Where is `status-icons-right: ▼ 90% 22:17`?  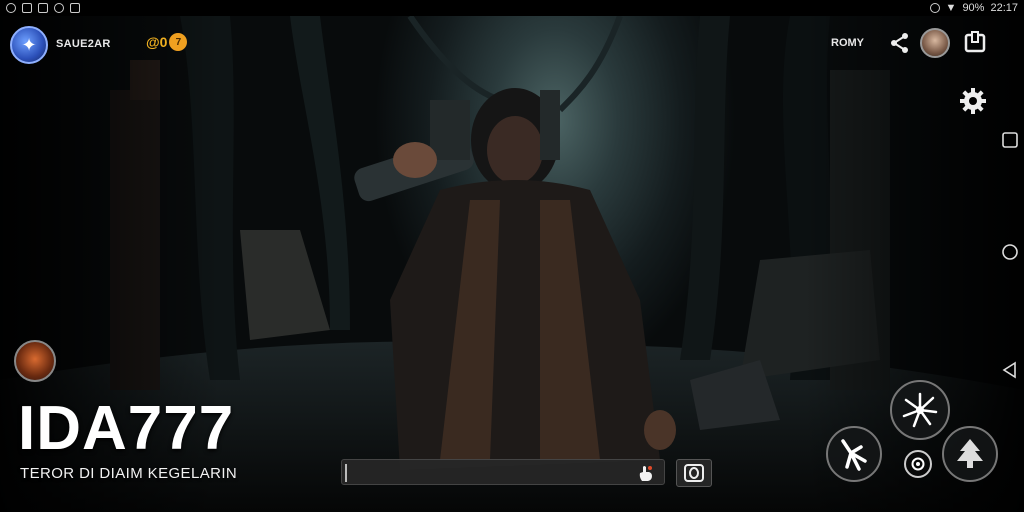 status-icons-right: ▼ 90% 22:17 is located at coordinates (973, 8).